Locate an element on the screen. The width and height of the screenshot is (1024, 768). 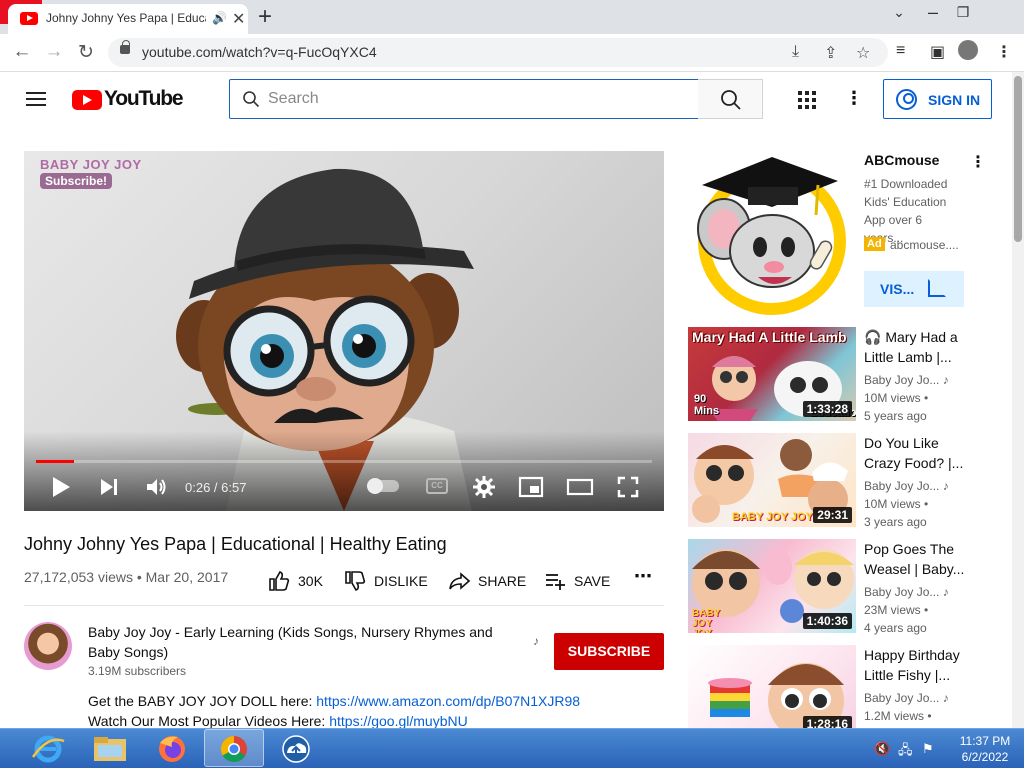
search-button is located at coordinates (730, 99).